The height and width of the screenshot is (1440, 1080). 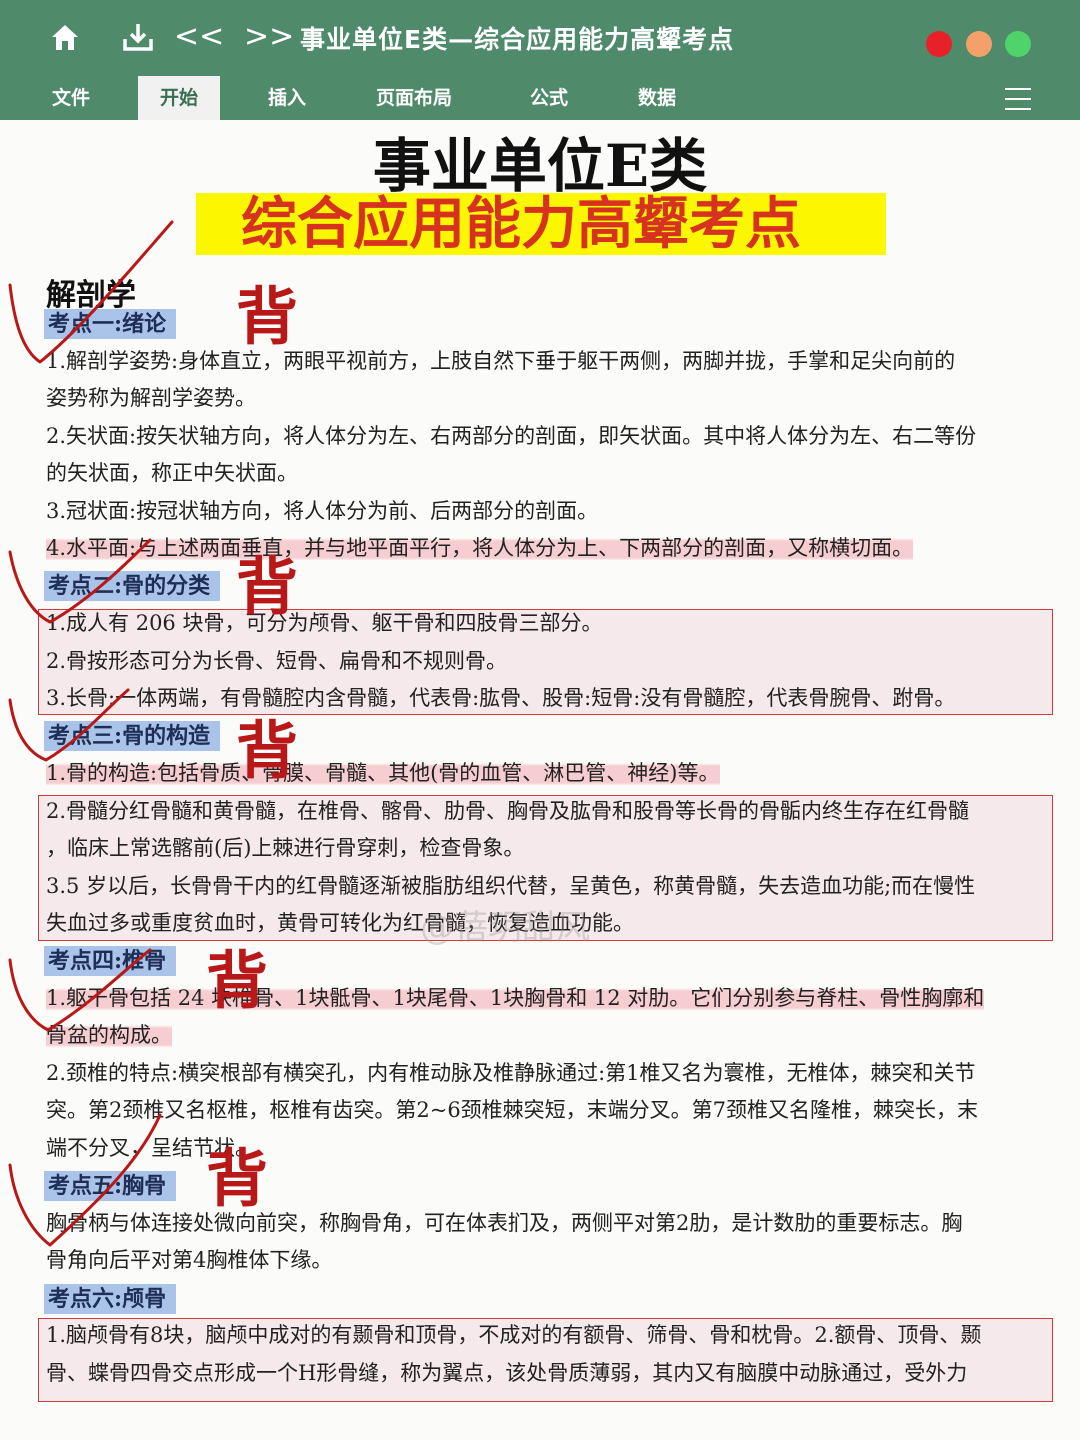 I want to click on highlighted-line: 1.骨的构造:包括骨质、骨膜、骨髓、其他(骨的血管、淋巴管、神经)等。, so click(x=383, y=773).